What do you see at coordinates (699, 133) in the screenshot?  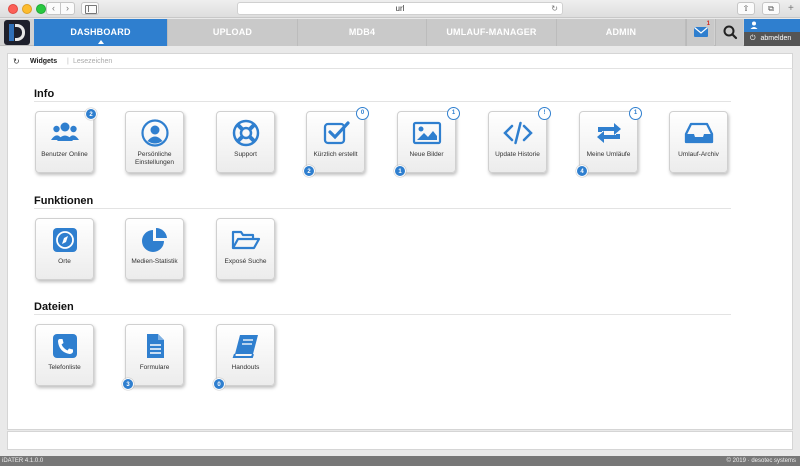 I see `inbox-icon` at bounding box center [699, 133].